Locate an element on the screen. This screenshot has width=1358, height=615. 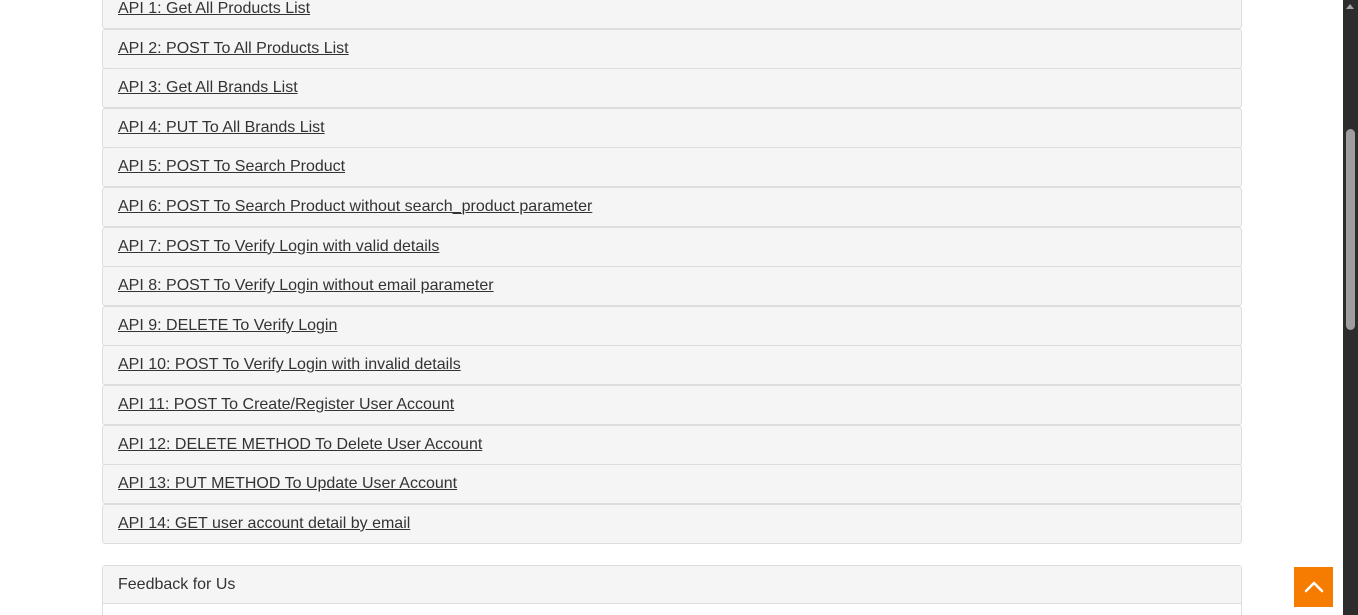
feedback-heading: Feedback for Us is located at coordinates (672, 585).